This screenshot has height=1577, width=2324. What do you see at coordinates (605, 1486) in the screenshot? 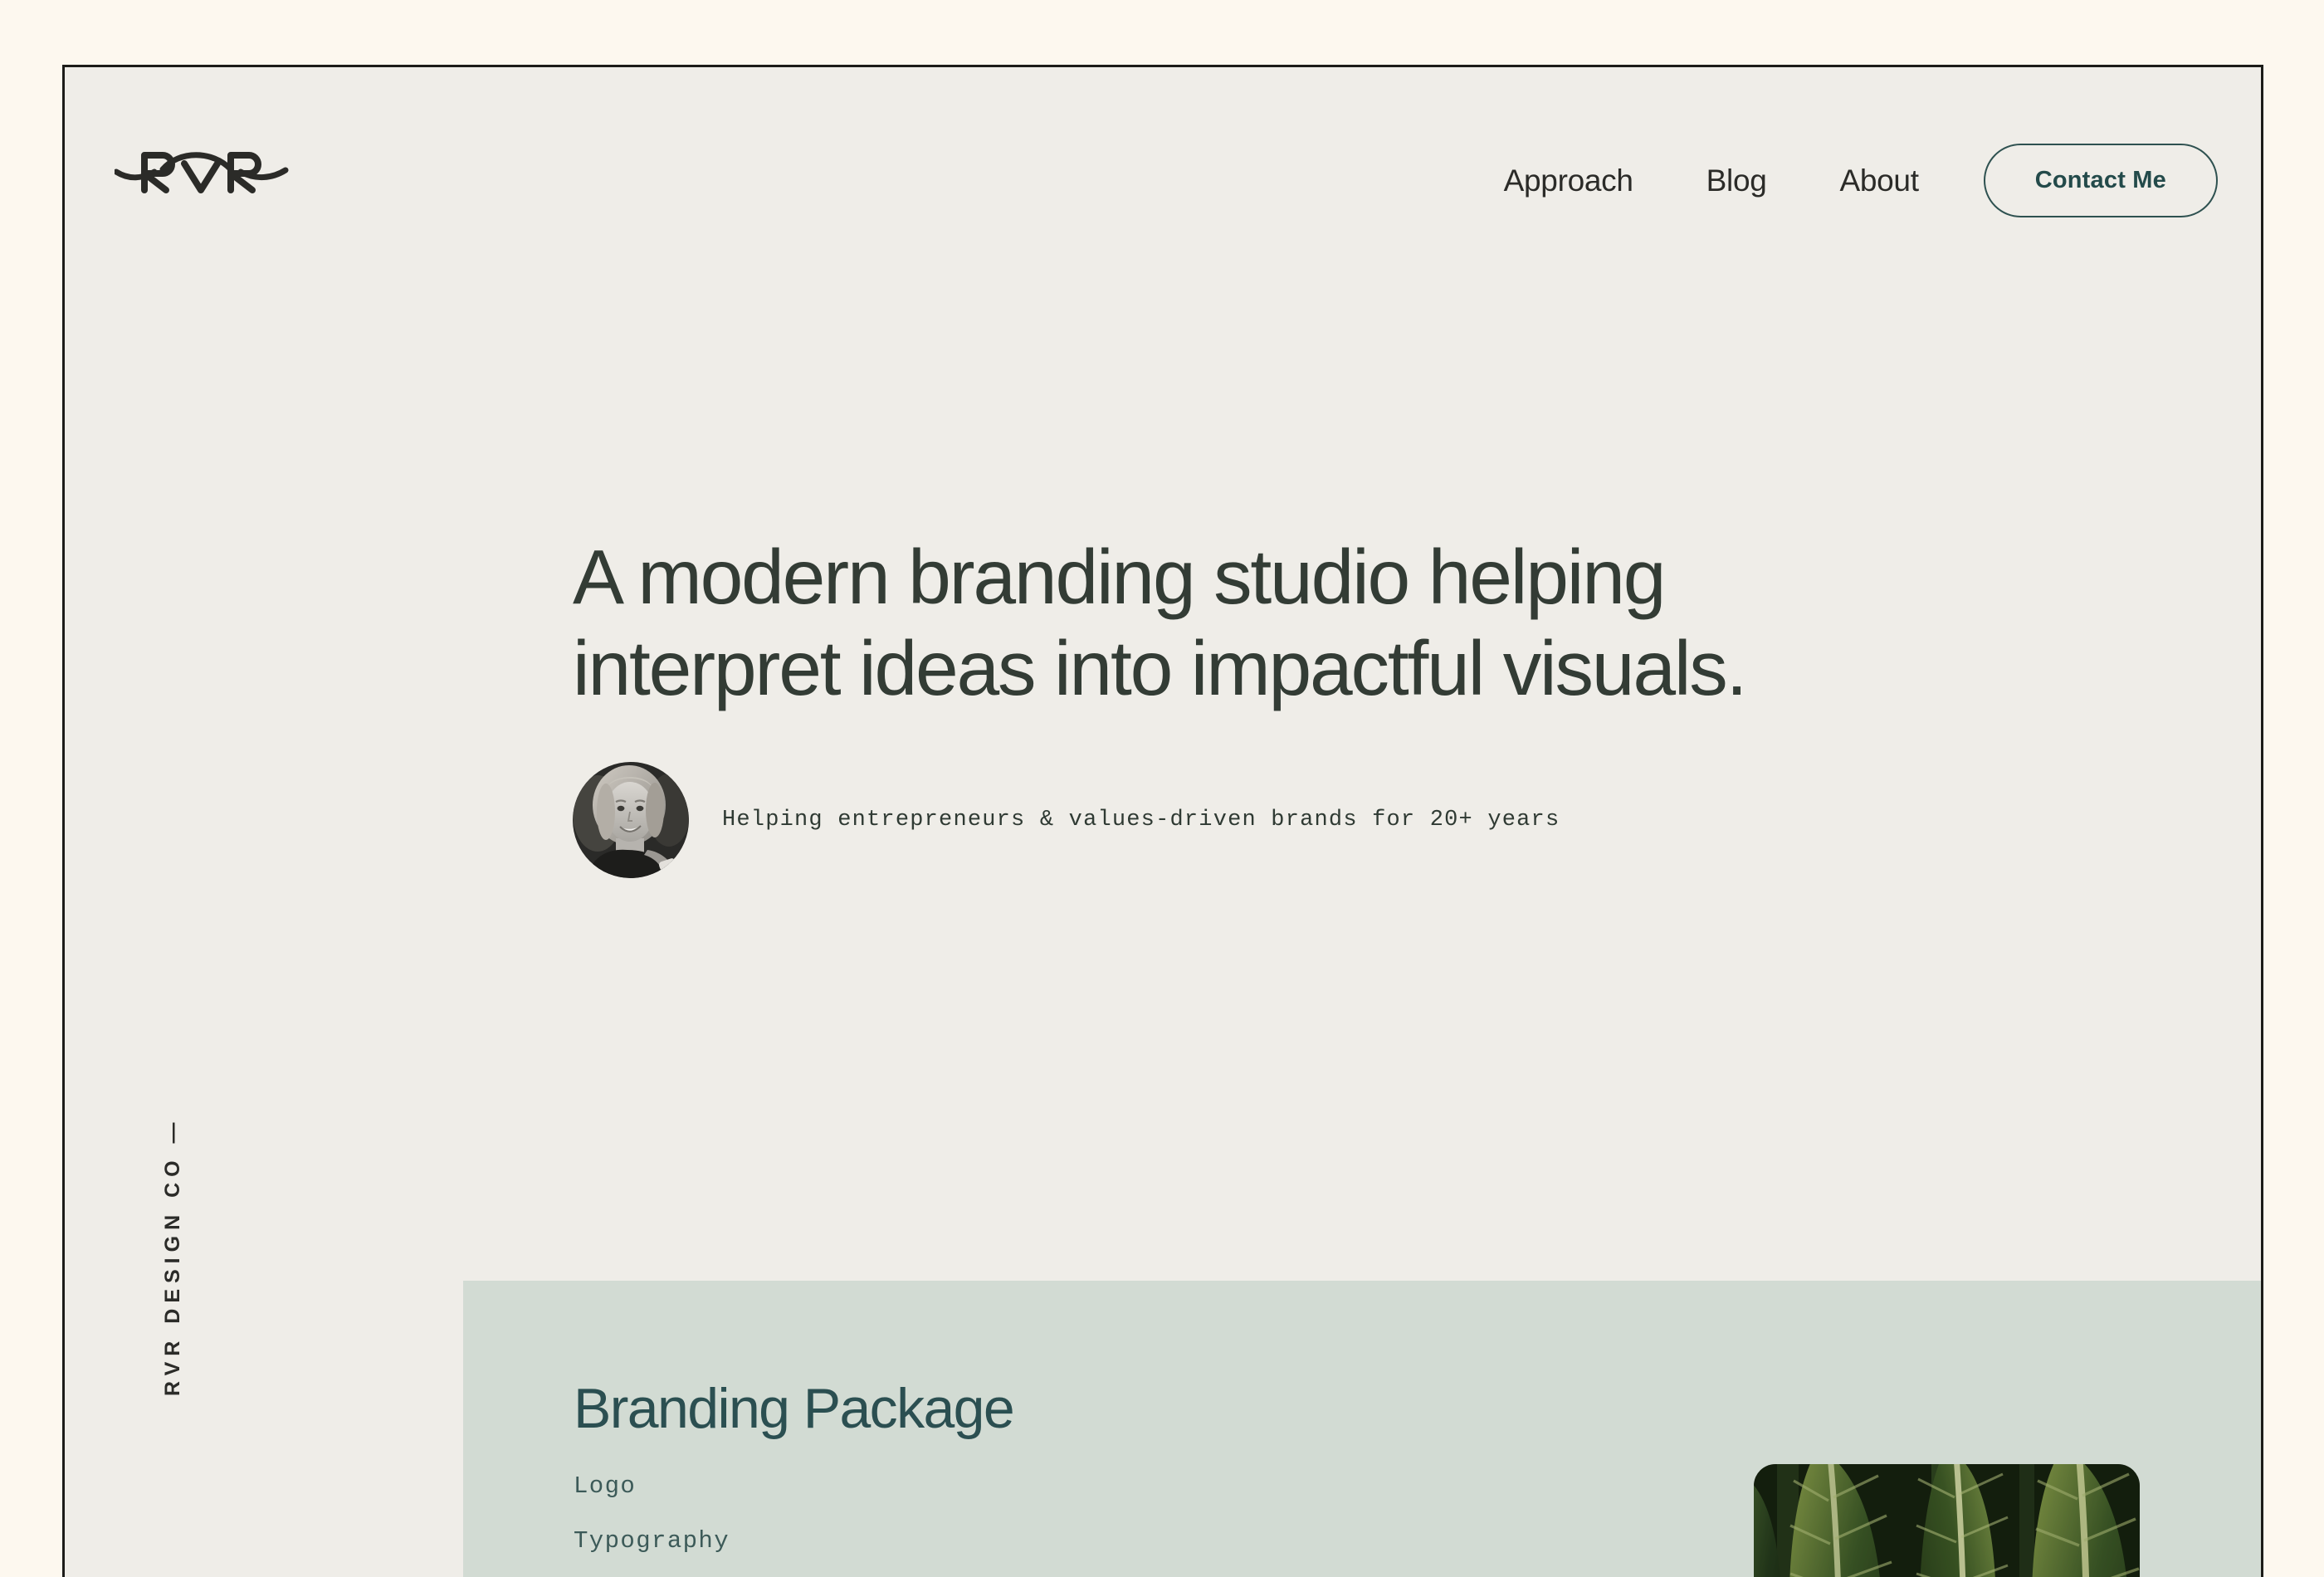
I see `list-item: Logo` at bounding box center [605, 1486].